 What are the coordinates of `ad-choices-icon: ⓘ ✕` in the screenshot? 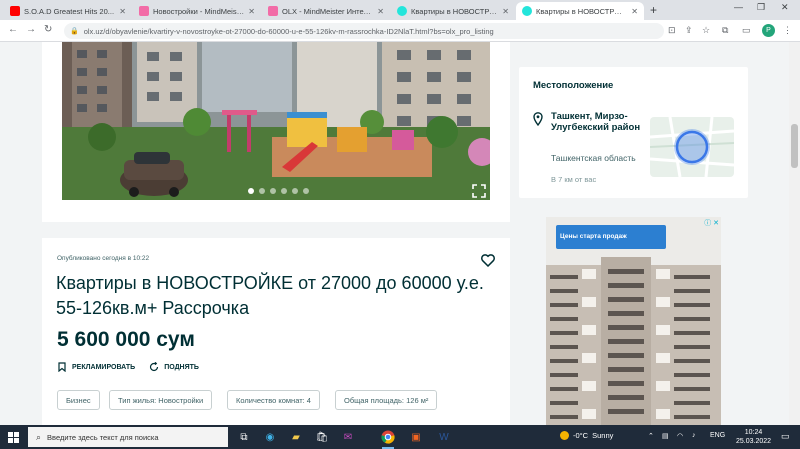 It's located at (711, 223).